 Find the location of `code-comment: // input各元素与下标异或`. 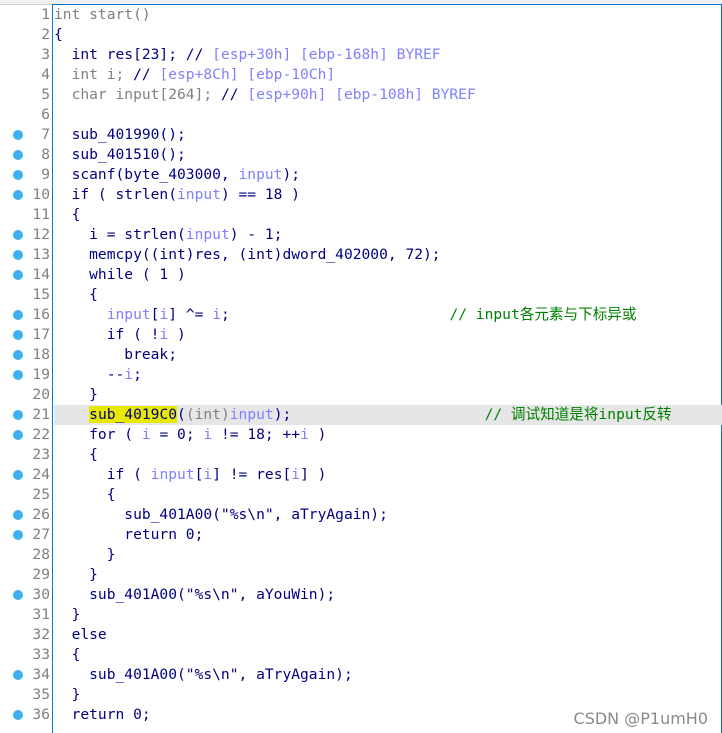

code-comment: // input各元素与下标异或 is located at coordinates (543, 314).